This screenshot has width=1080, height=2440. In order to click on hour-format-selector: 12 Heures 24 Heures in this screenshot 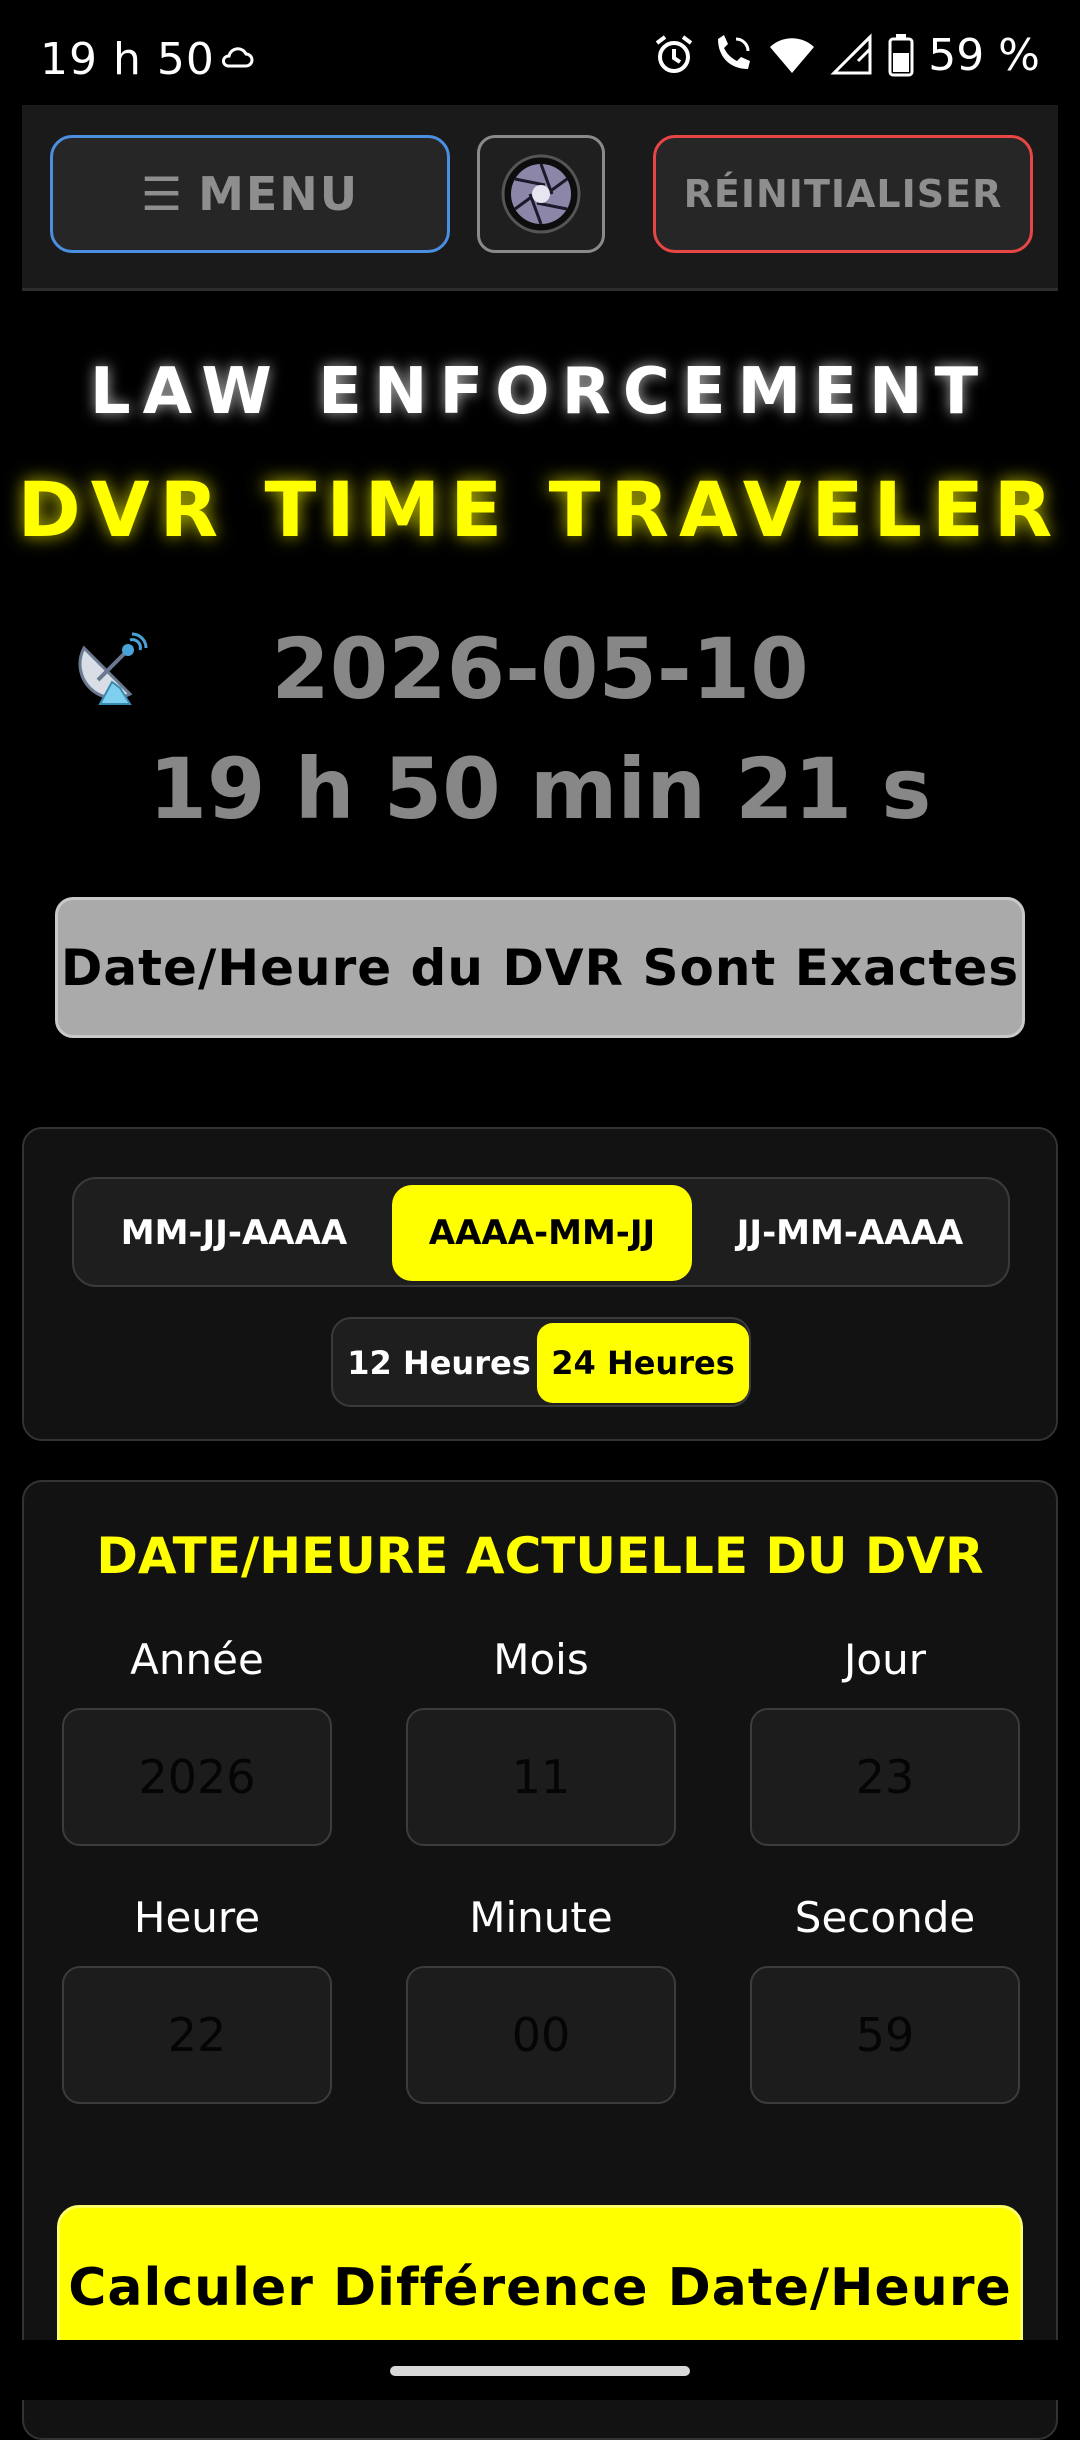, I will do `click(541, 1362)`.